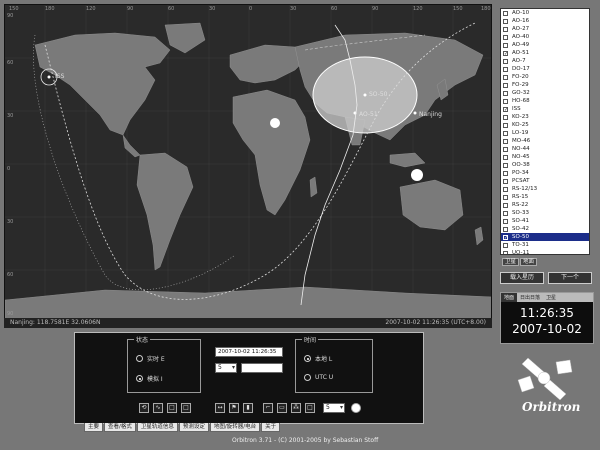 The image size is (600, 450). What do you see at coordinates (545, 221) in the screenshot?
I see `satellite-list-item: SO-41` at bounding box center [545, 221].